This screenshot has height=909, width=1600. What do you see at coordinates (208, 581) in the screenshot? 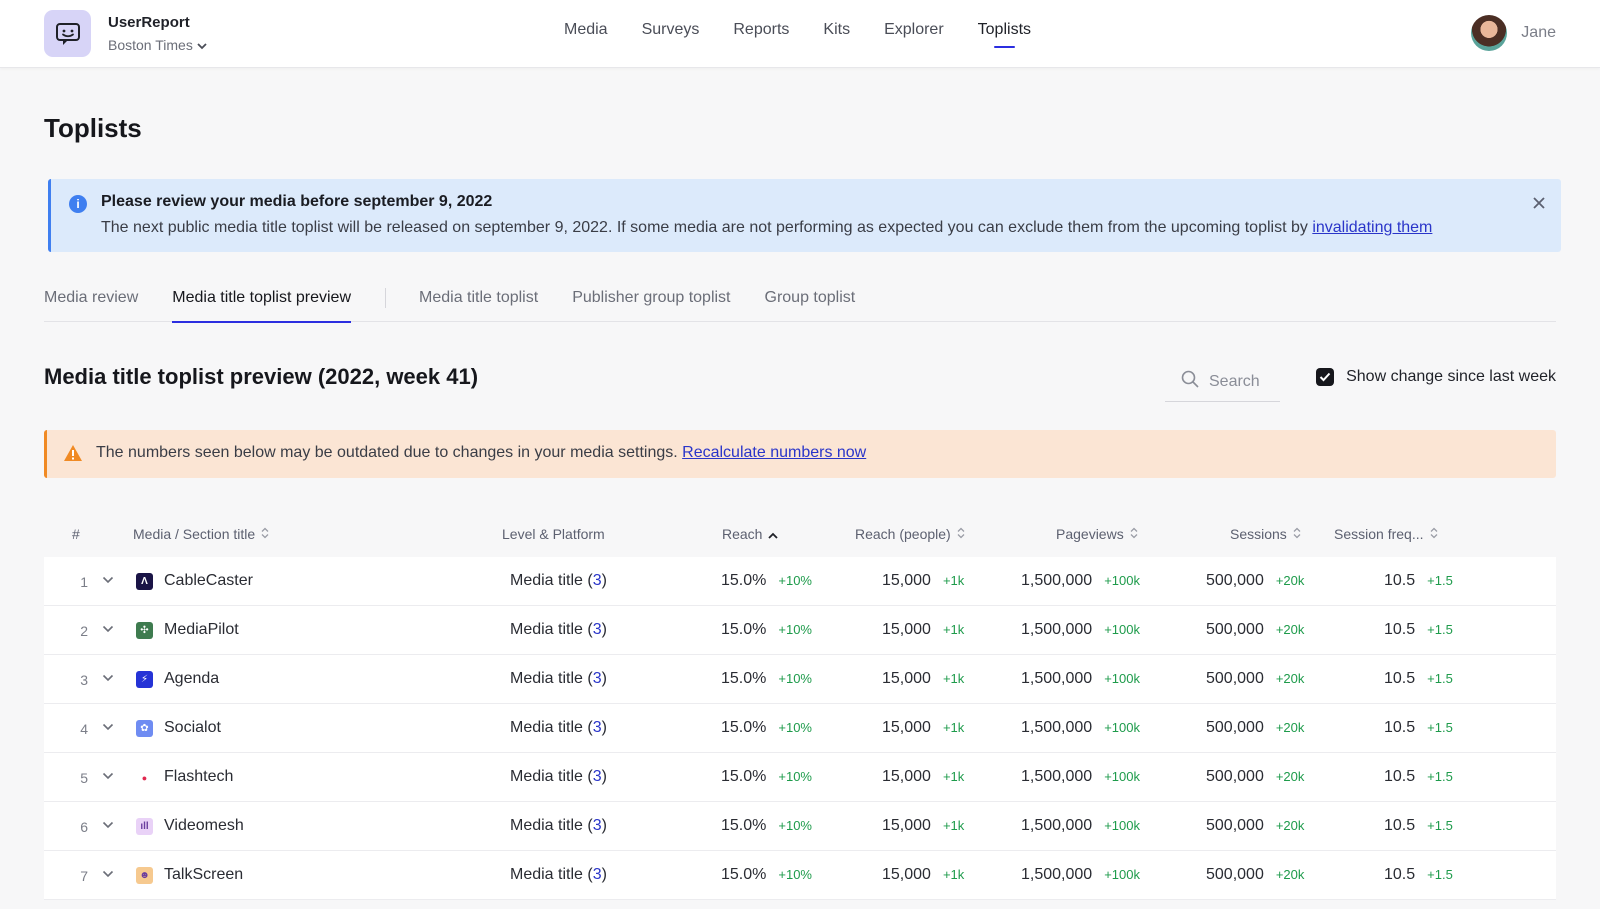
I see `media-name: CableCaster` at bounding box center [208, 581].